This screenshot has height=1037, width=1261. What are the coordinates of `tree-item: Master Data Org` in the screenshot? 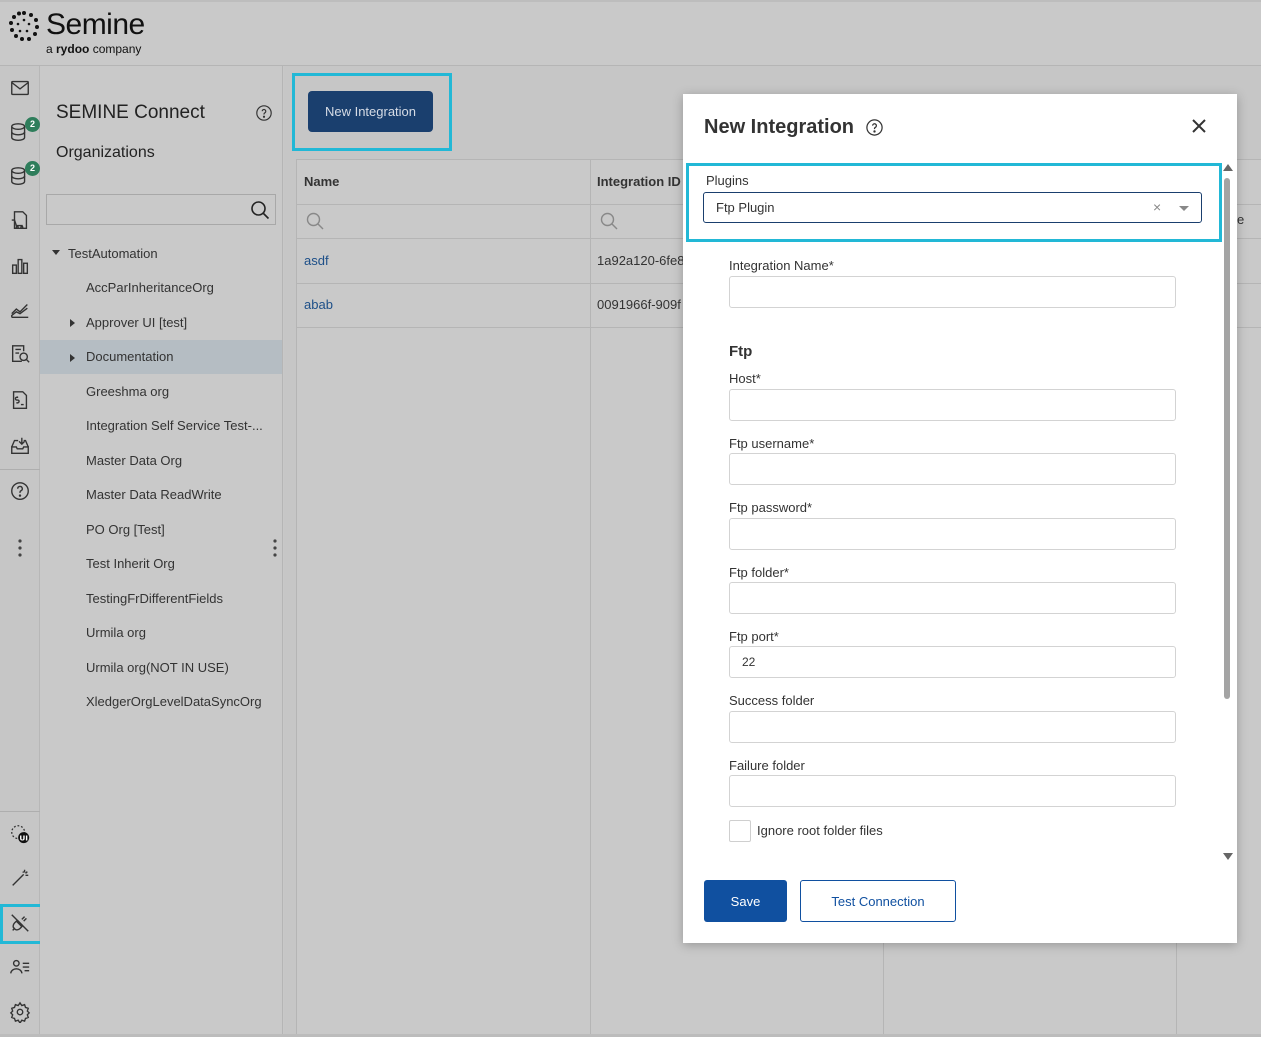 It's located at (161, 460).